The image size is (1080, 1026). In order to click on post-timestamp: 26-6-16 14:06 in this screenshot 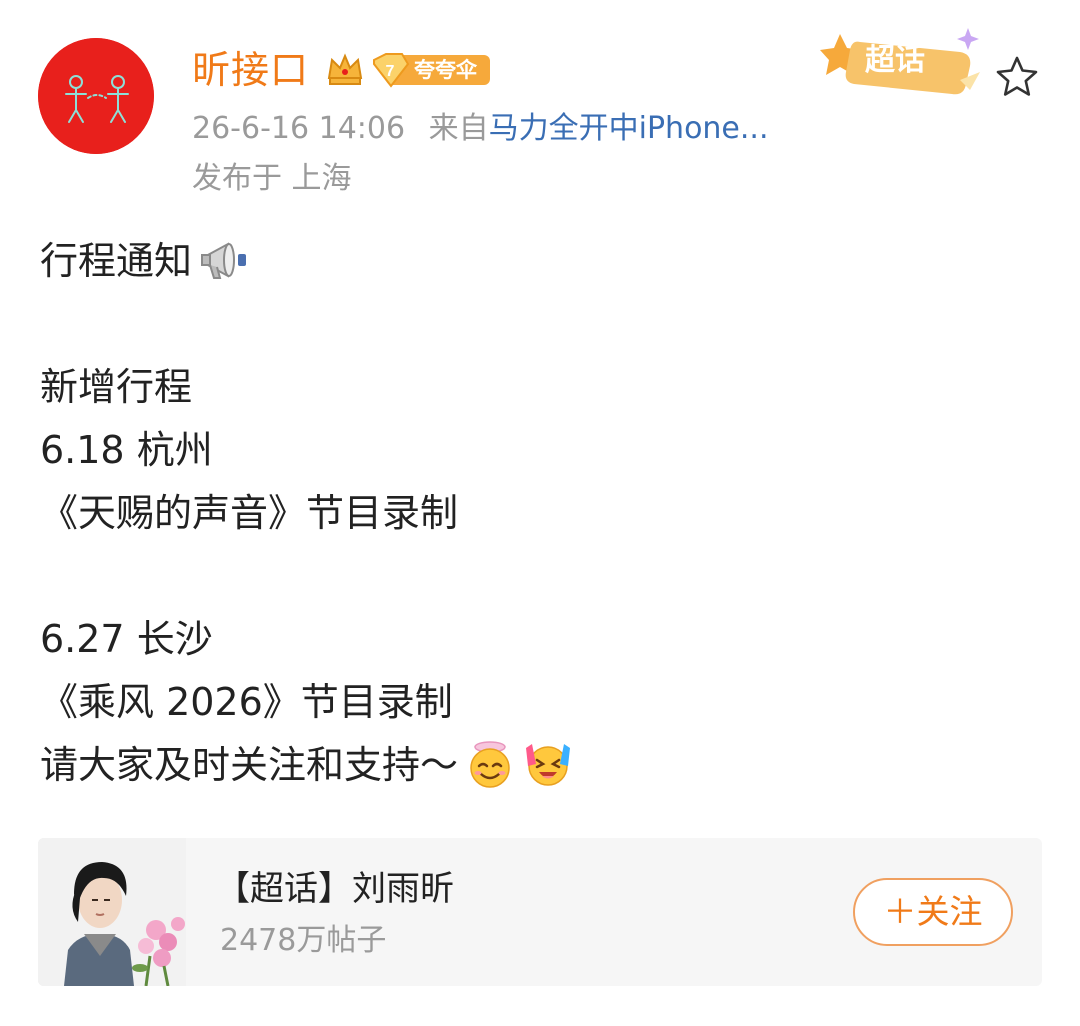, I will do `click(299, 128)`.